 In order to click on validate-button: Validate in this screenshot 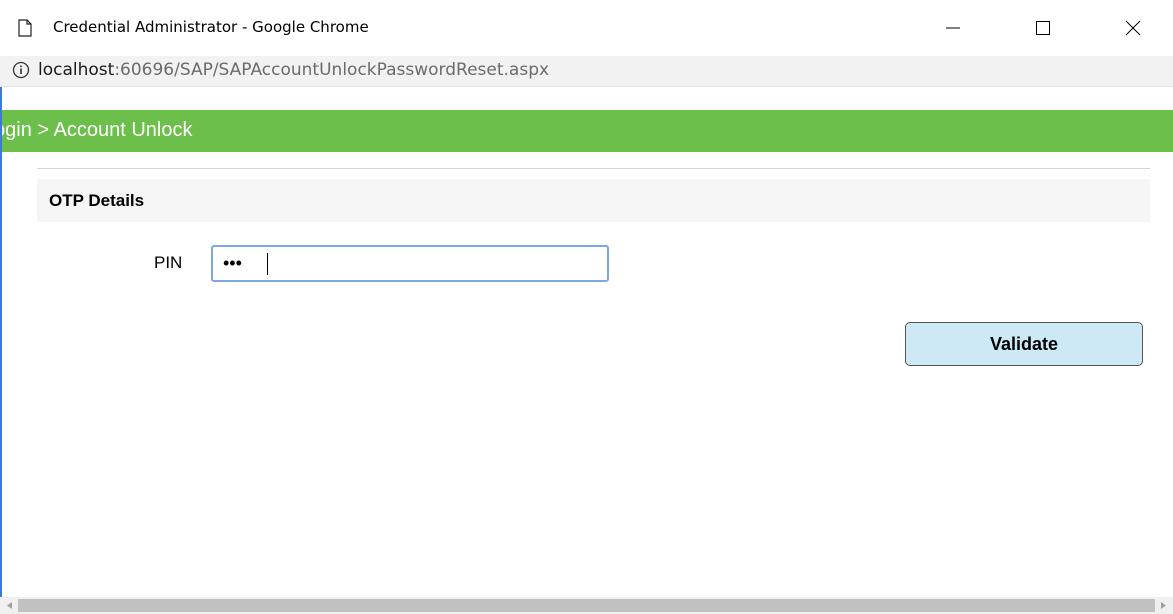, I will do `click(1024, 344)`.